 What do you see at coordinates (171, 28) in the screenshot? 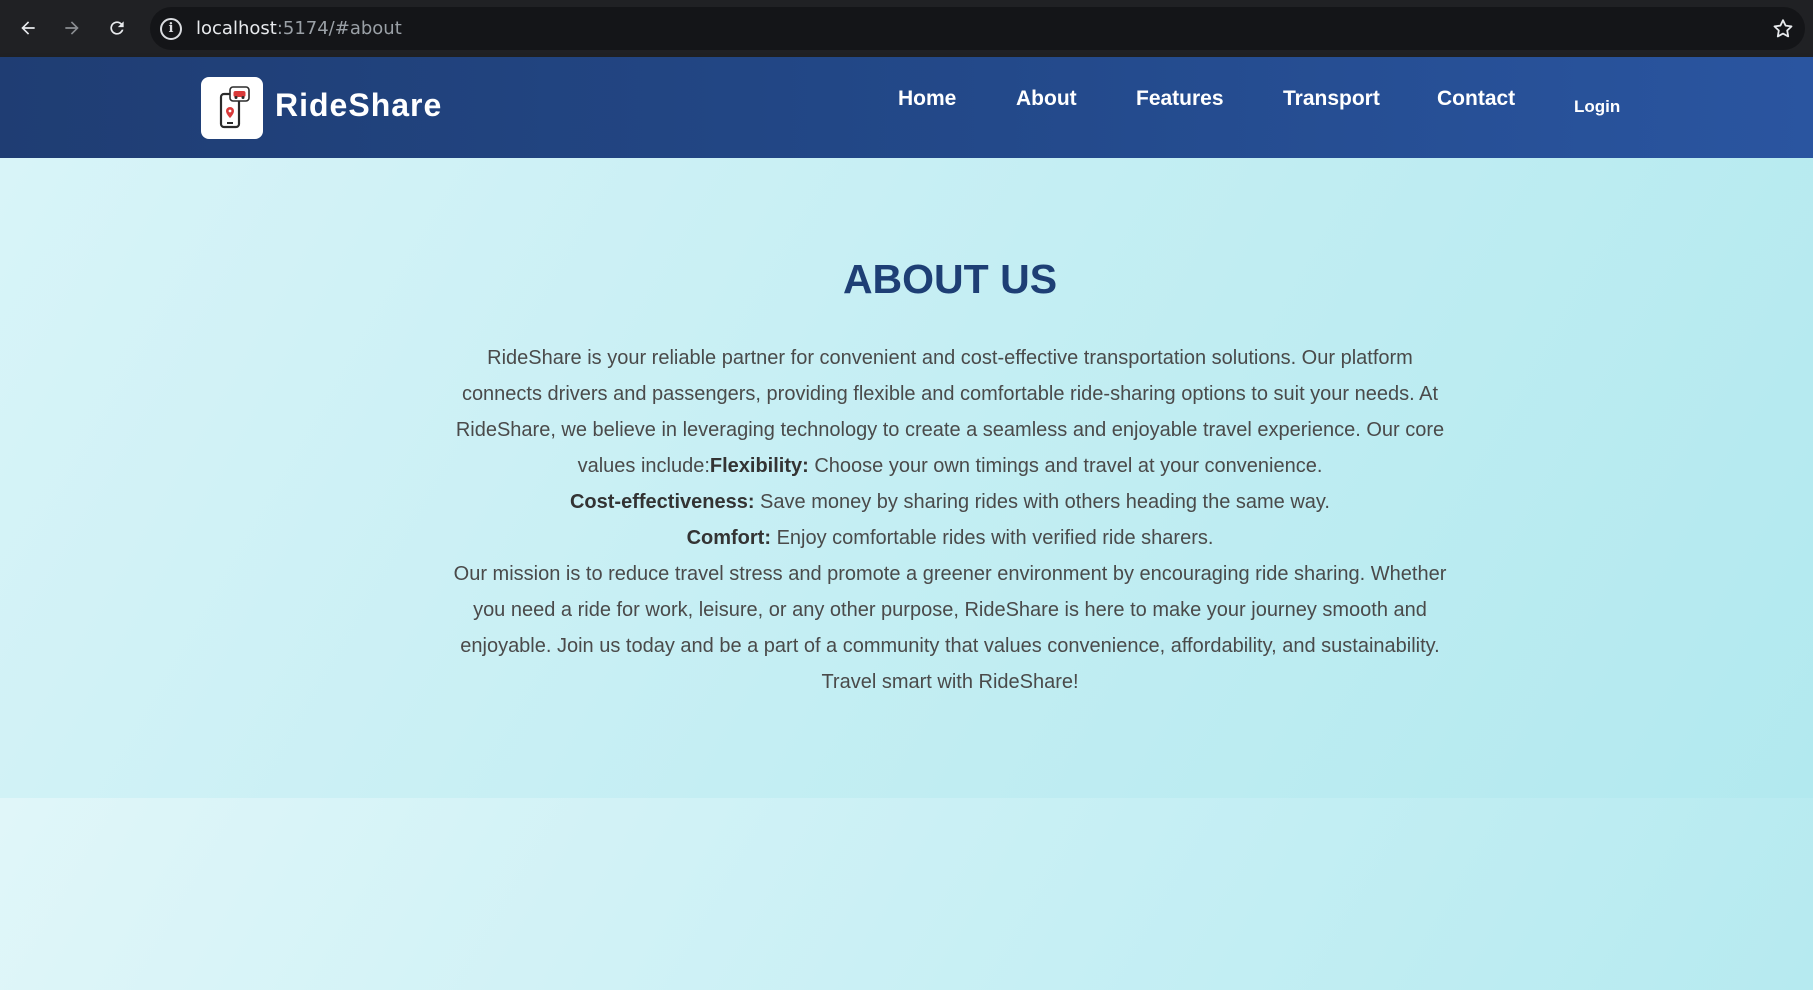
I see `info-icon: i` at bounding box center [171, 28].